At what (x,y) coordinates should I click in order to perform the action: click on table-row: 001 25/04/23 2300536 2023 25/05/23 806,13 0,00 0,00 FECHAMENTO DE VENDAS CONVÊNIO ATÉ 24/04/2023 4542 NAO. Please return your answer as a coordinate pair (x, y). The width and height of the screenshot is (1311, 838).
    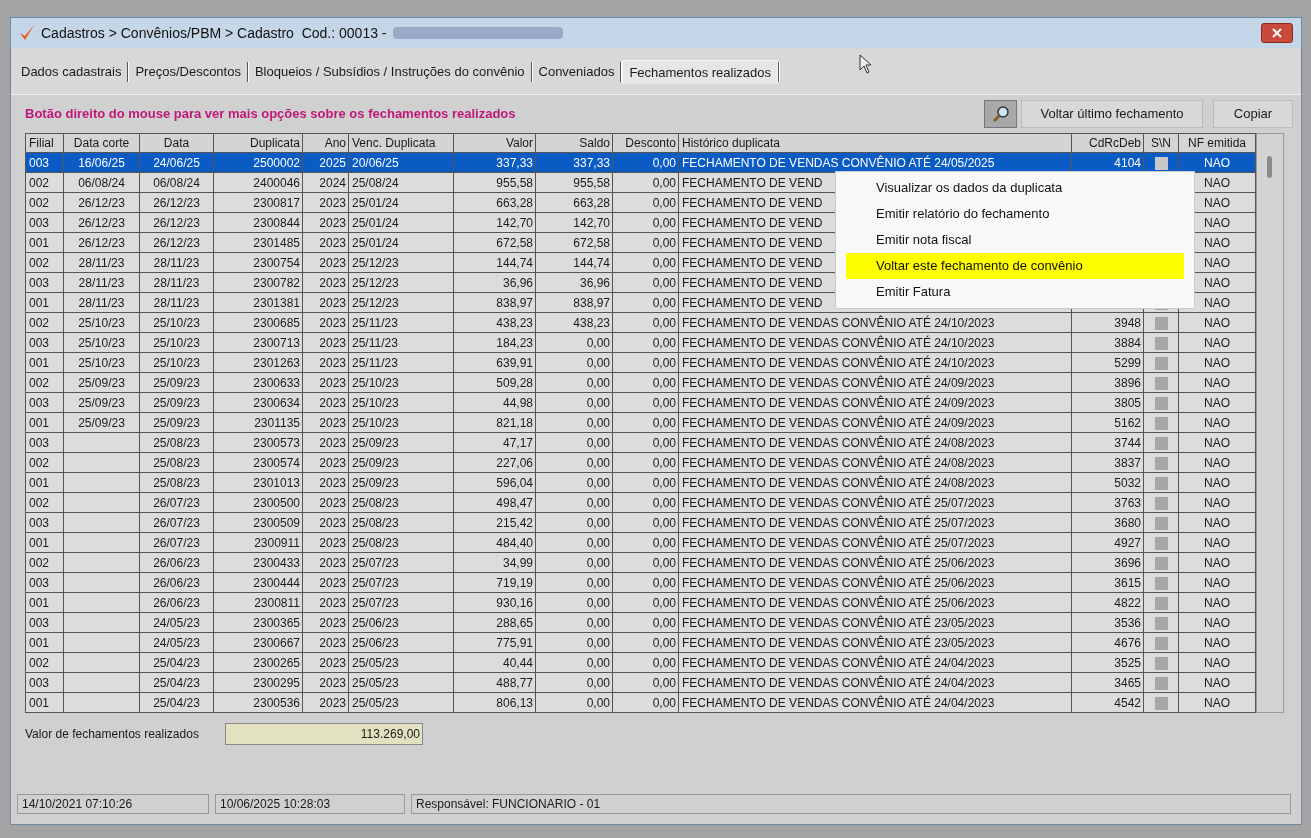
    Looking at the image, I should click on (640, 702).